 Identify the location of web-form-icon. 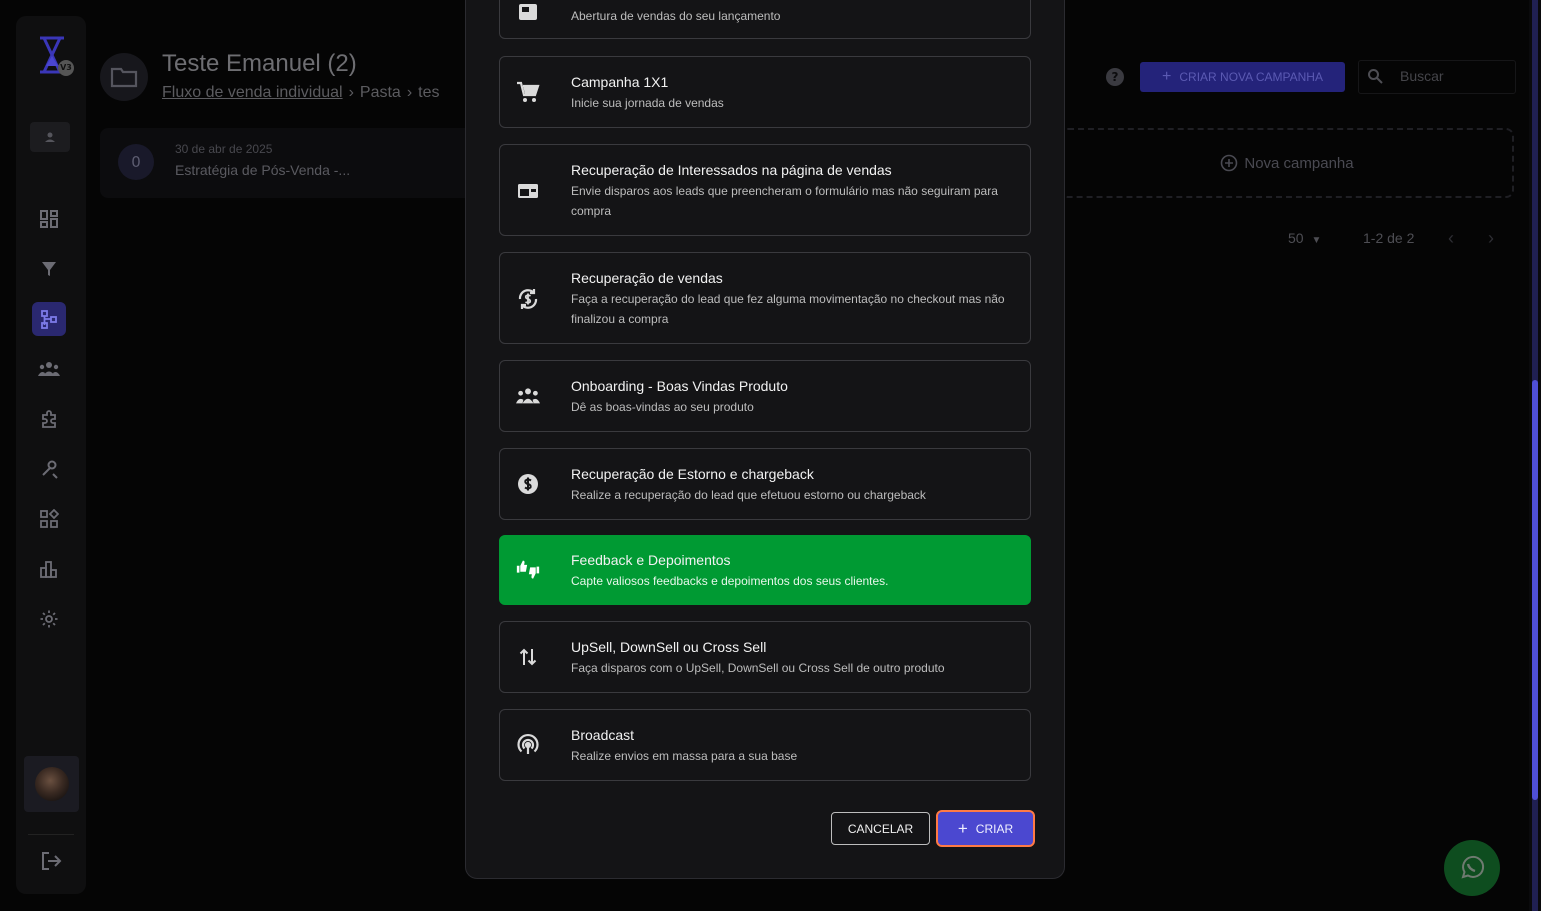
(528, 191).